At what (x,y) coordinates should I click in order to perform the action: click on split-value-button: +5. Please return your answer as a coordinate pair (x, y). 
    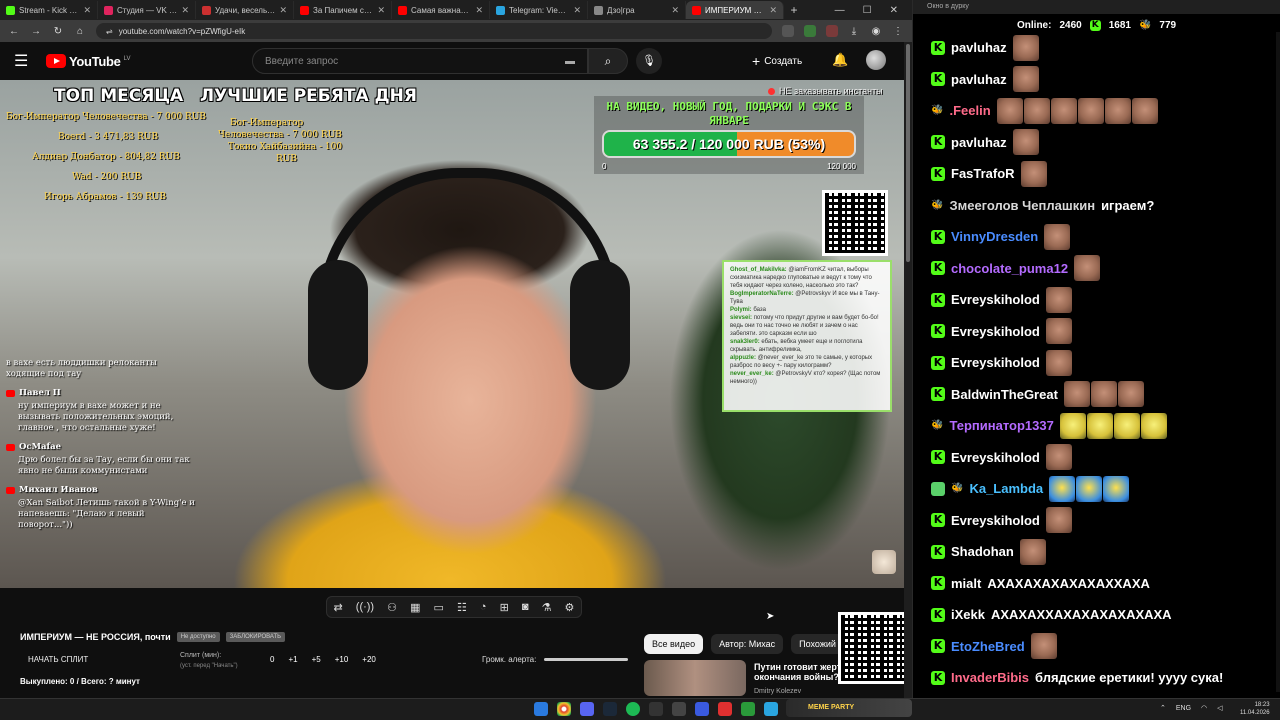
    Looking at the image, I should click on (316, 659).